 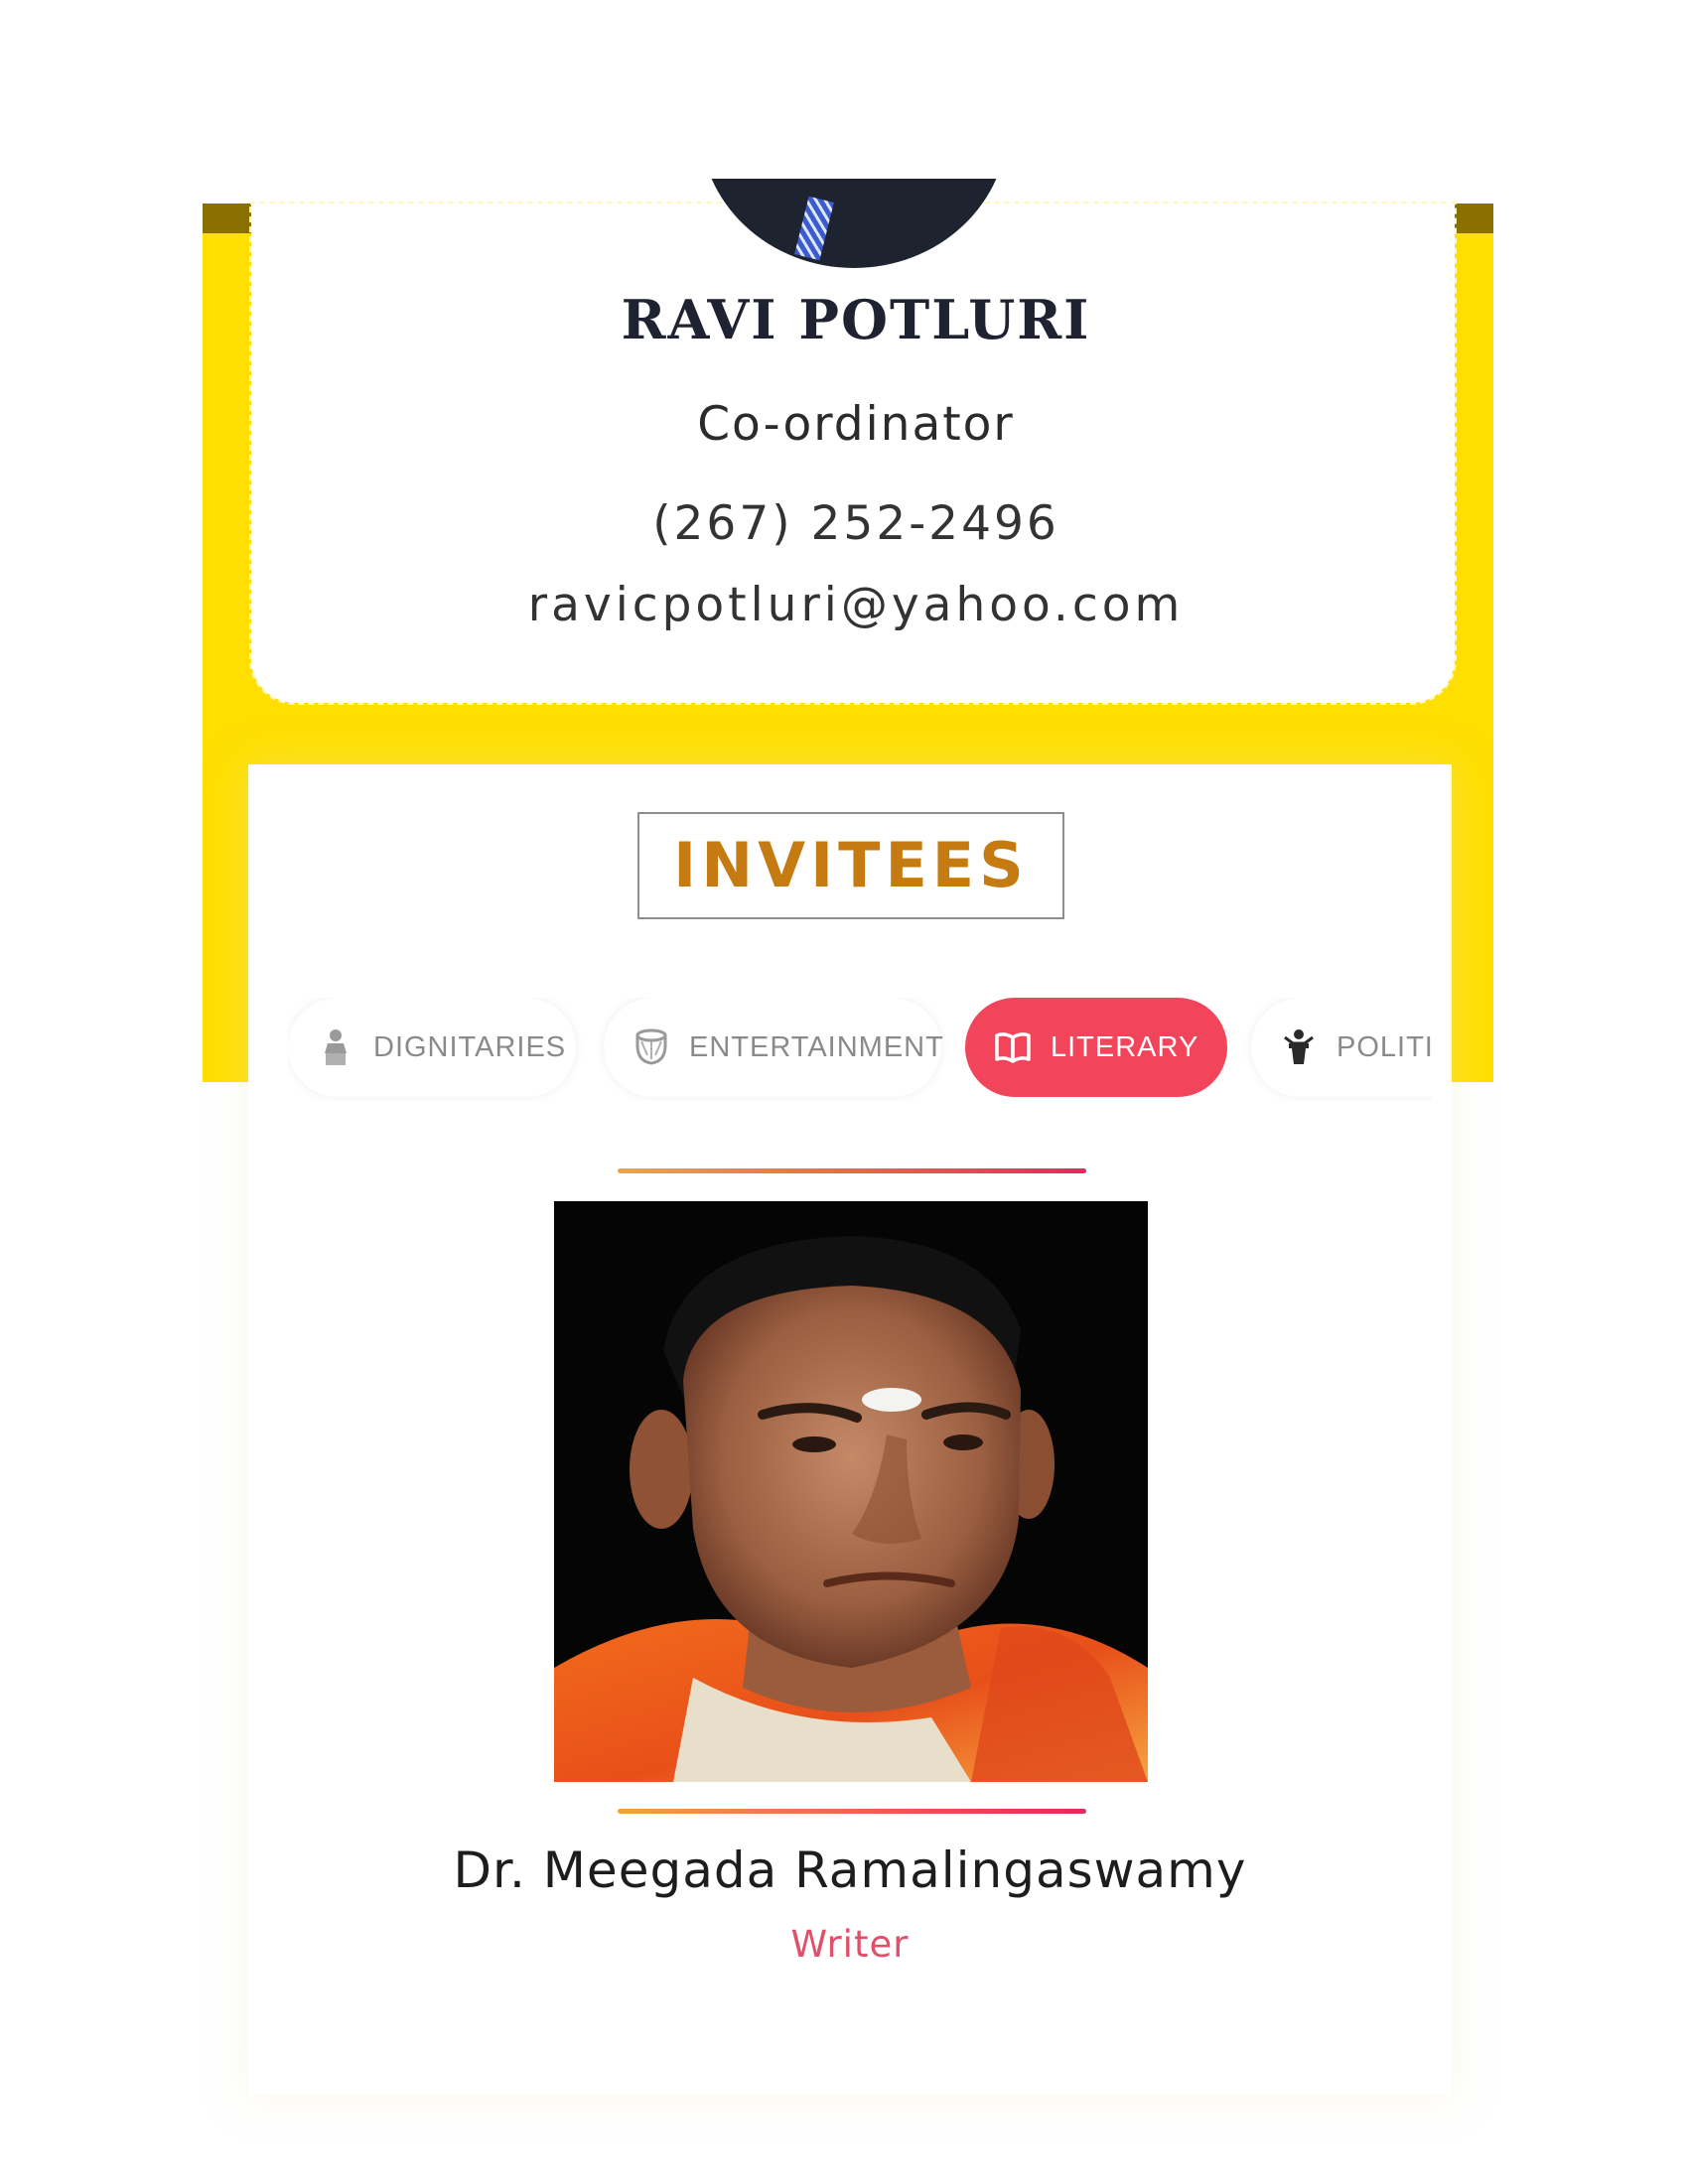 What do you see at coordinates (1299, 1046) in the screenshot?
I see `speaker-podium-icon` at bounding box center [1299, 1046].